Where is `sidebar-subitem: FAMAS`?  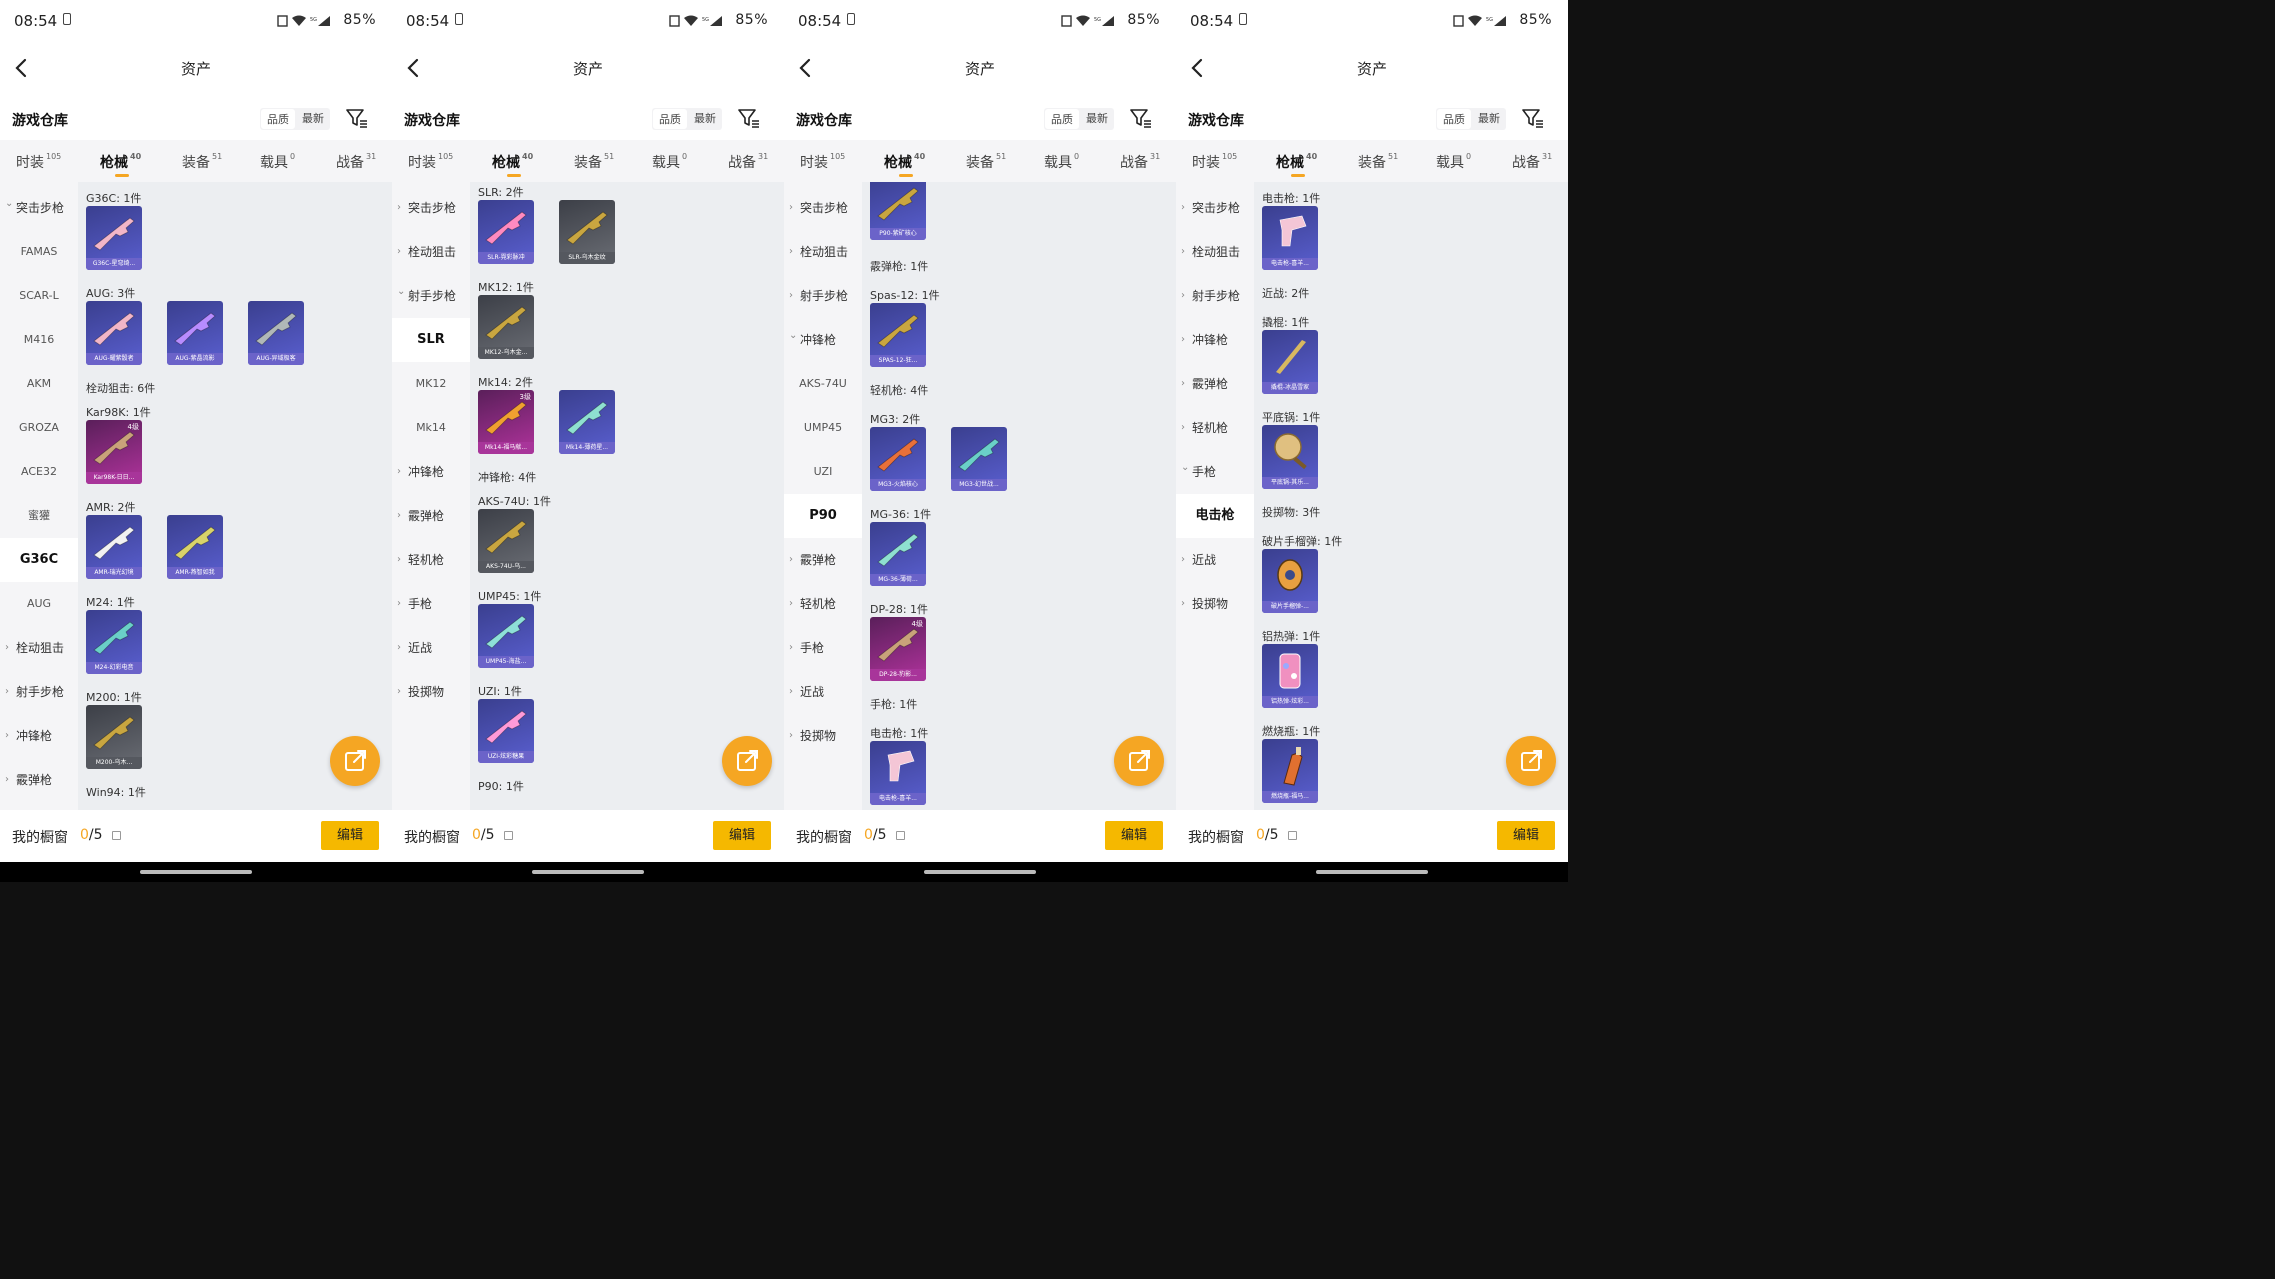
sidebar-subitem: FAMAS is located at coordinates (39, 252).